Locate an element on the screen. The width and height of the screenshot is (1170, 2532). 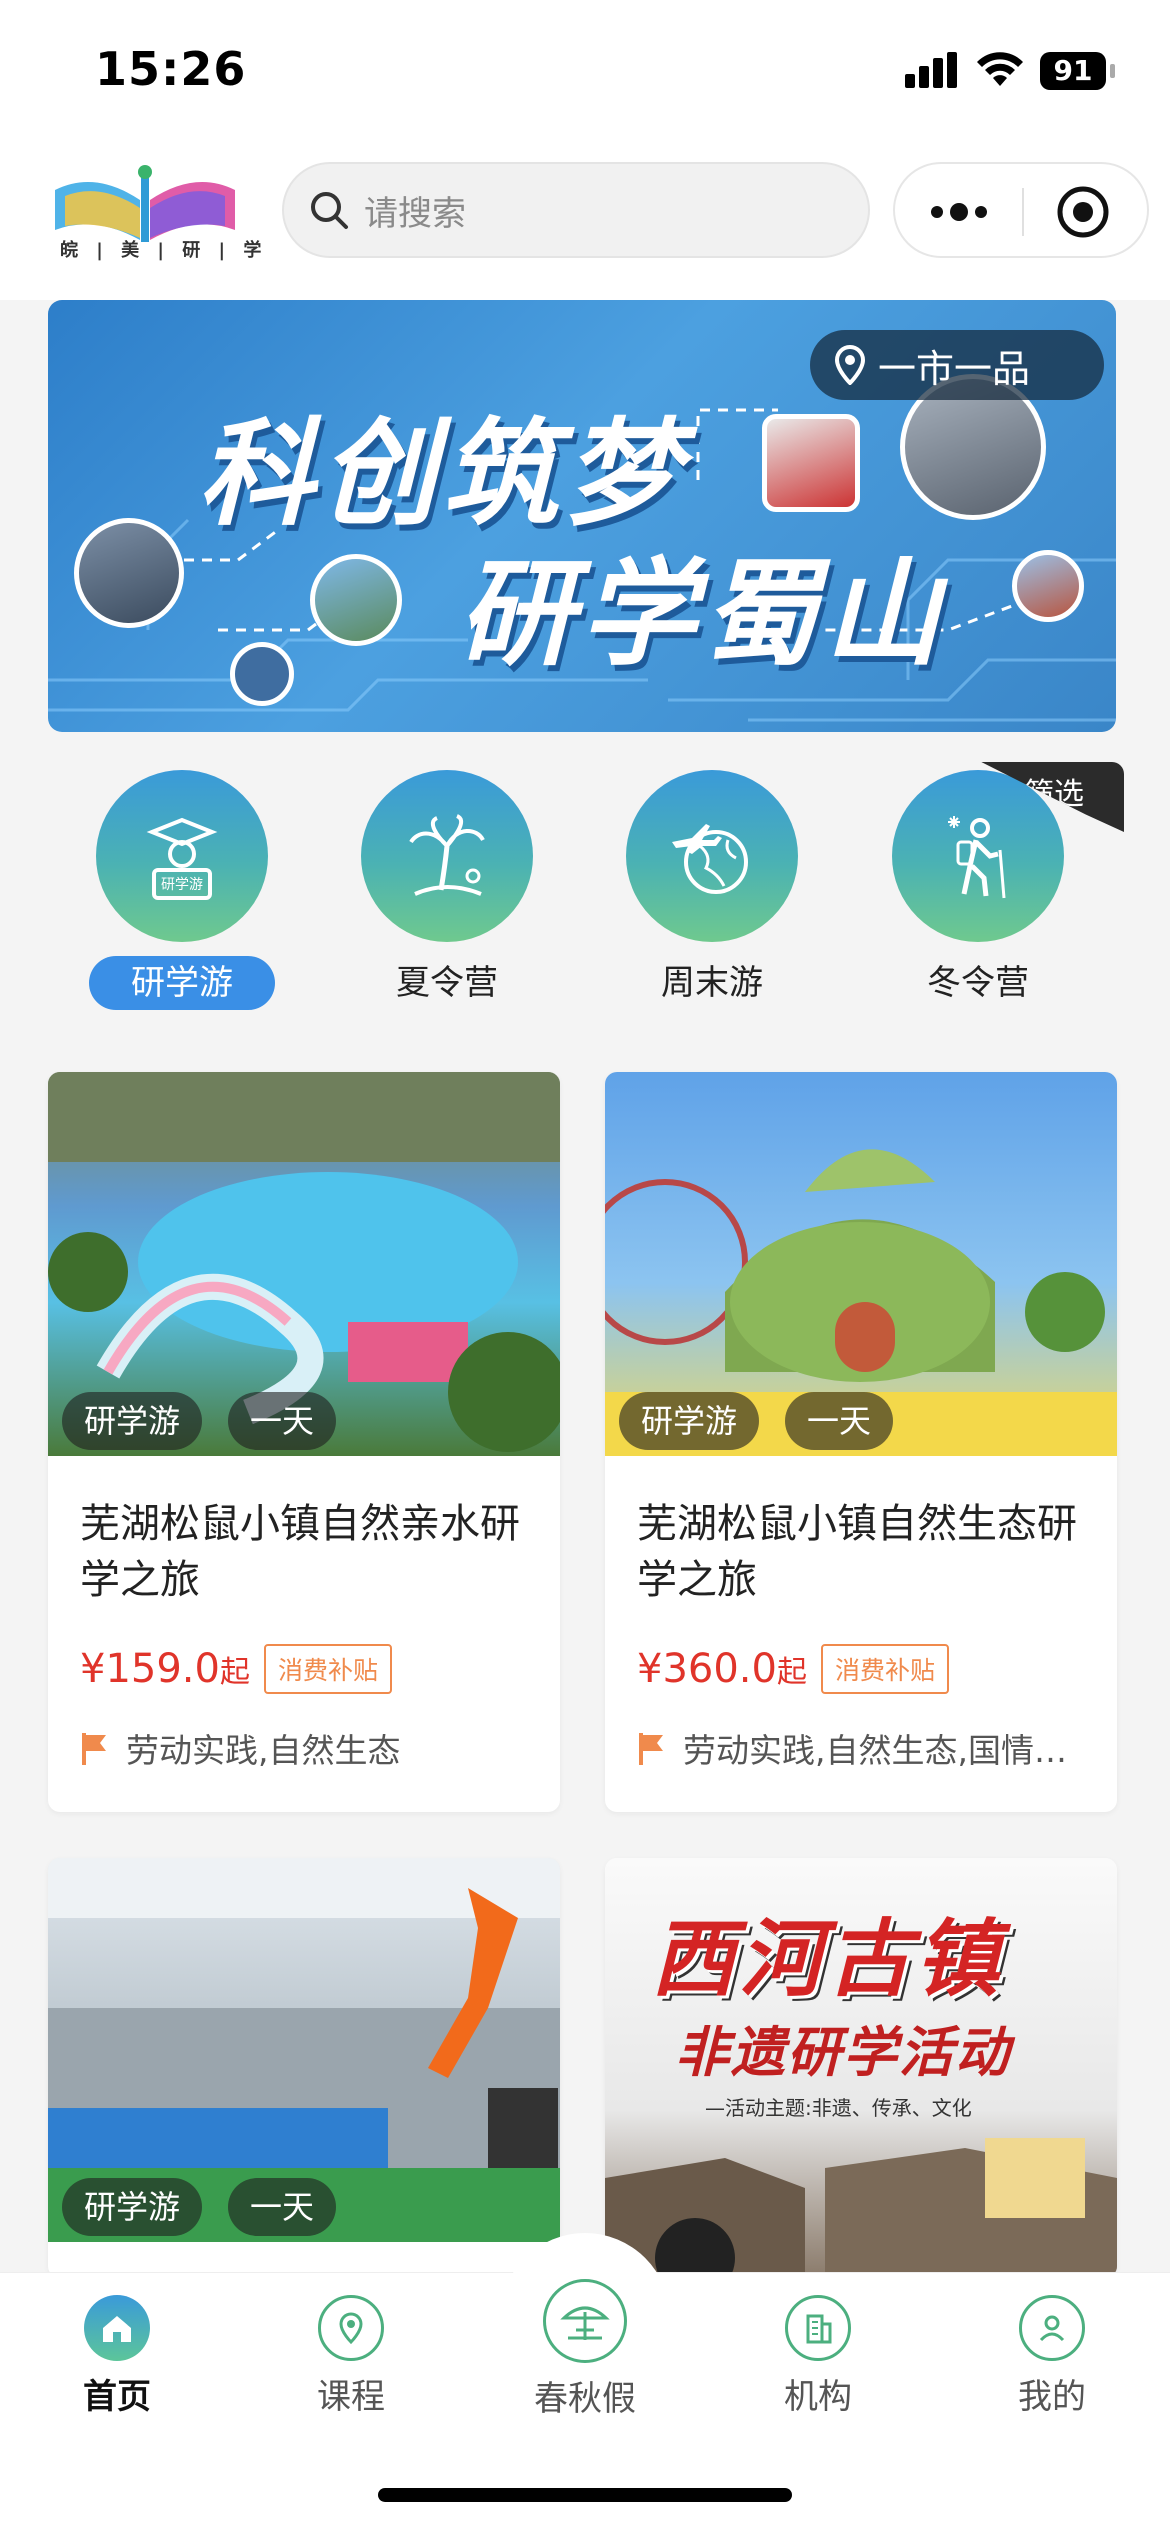
more-icon is located at coordinates (959, 212).